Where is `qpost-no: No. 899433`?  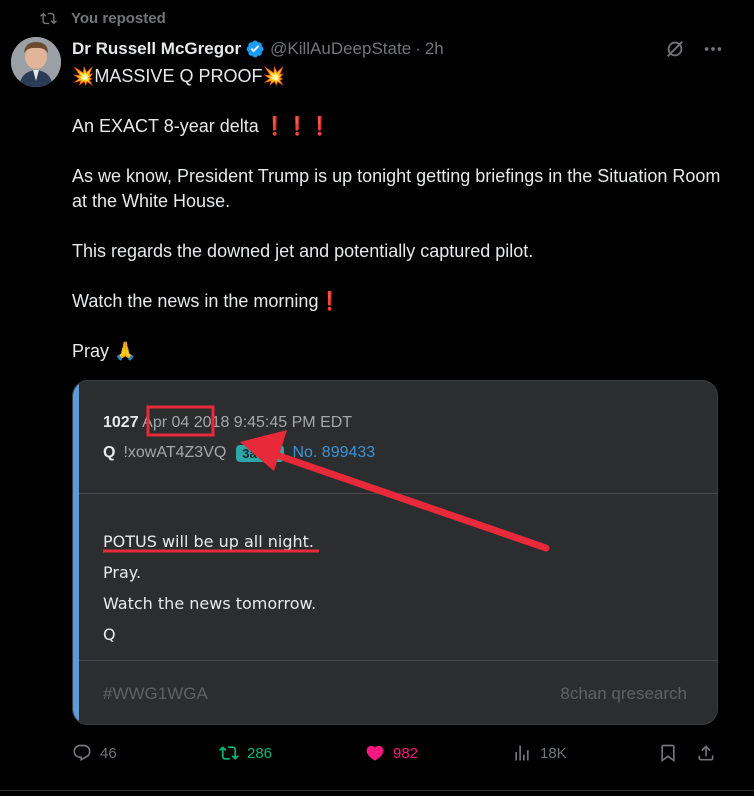
qpost-no: No. 899433 is located at coordinates (334, 452).